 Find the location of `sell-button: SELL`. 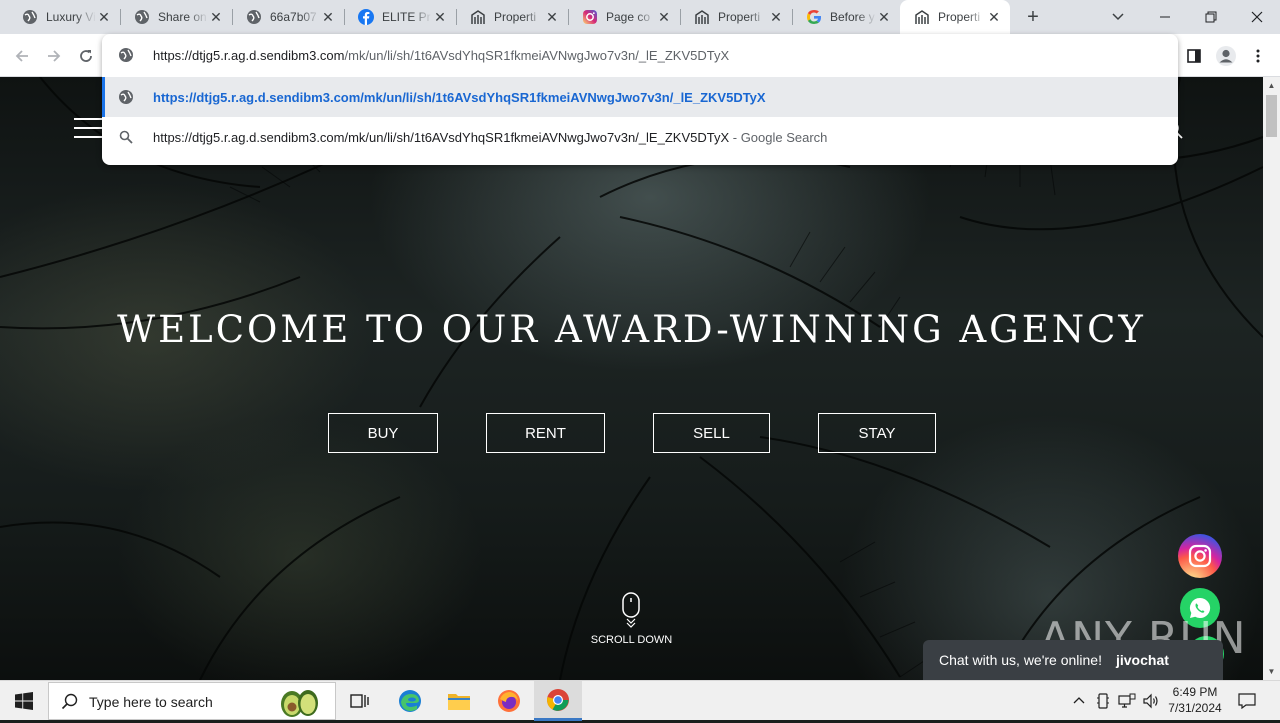

sell-button: SELL is located at coordinates (711, 433).